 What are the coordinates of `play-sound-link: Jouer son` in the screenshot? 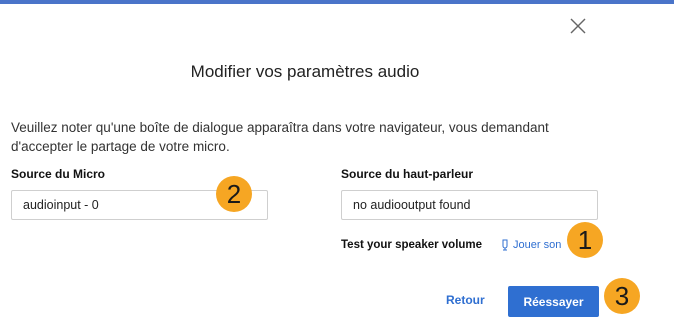 It's located at (530, 245).